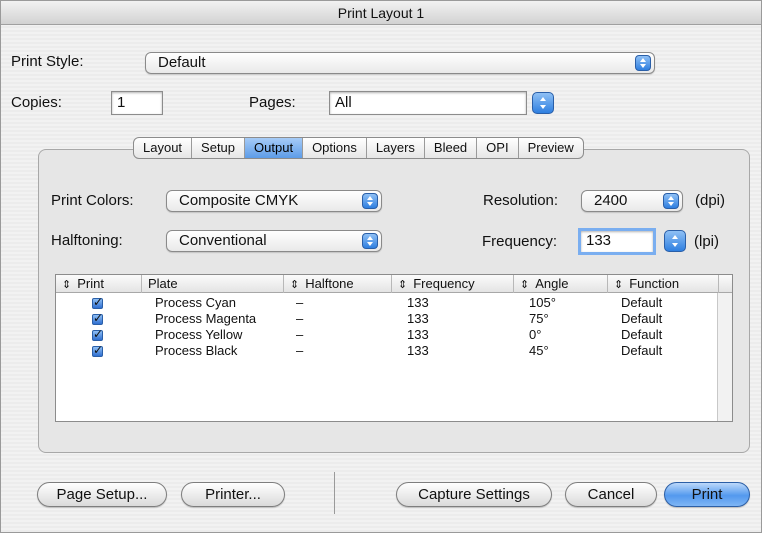  Describe the element at coordinates (338, 284) in the screenshot. I see `column-header-halftone: ⇕ Halftone` at that location.